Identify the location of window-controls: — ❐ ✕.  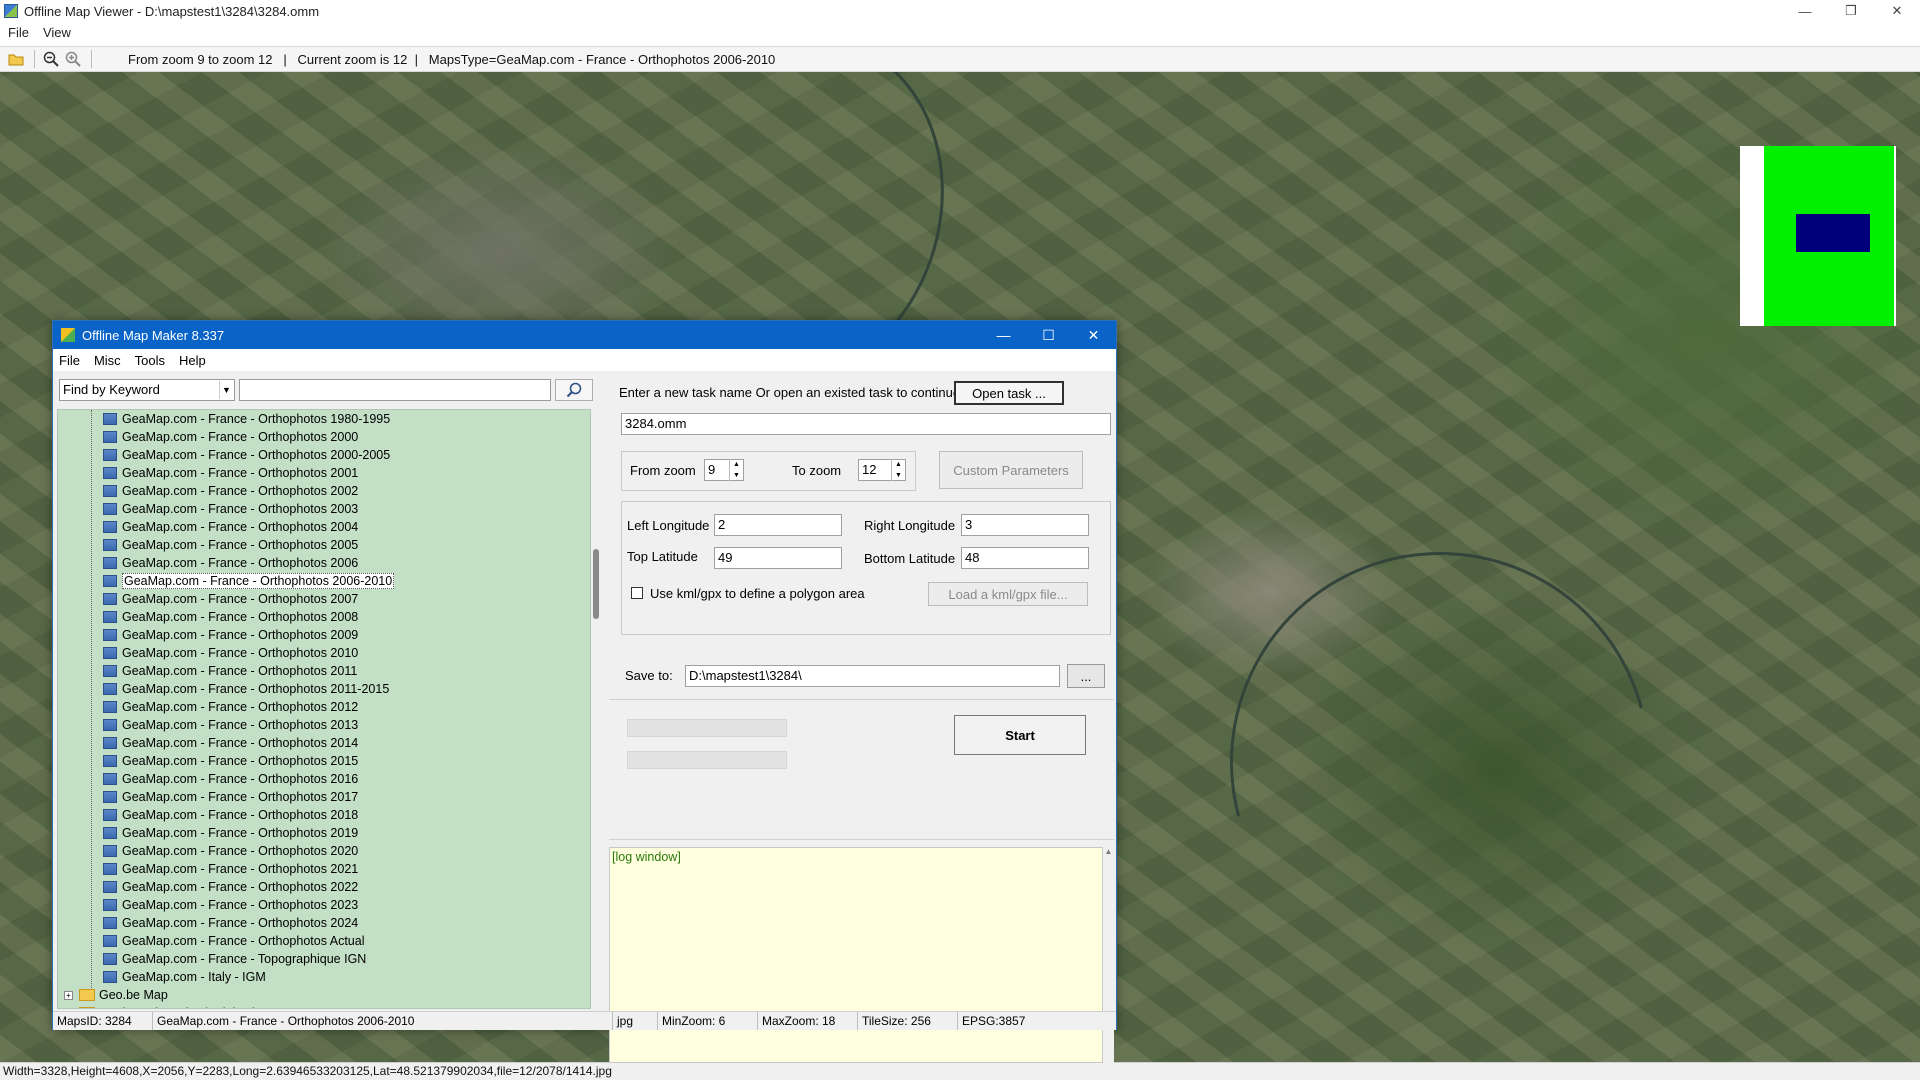
(1851, 11).